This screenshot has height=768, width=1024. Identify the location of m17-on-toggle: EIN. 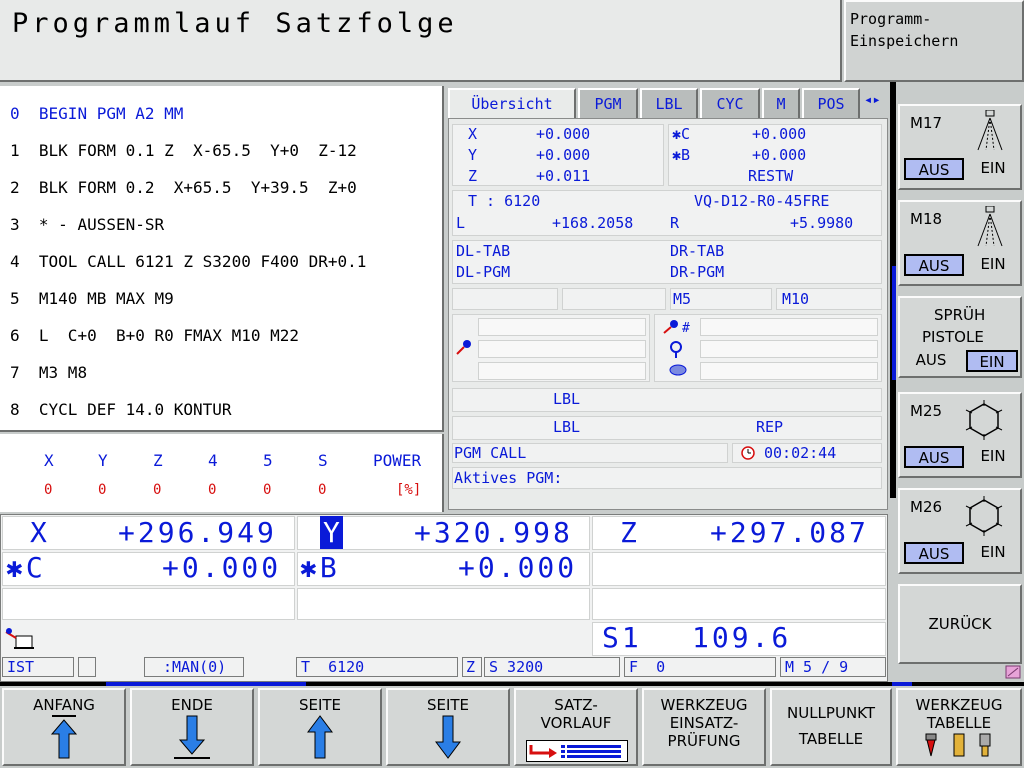
(993, 169).